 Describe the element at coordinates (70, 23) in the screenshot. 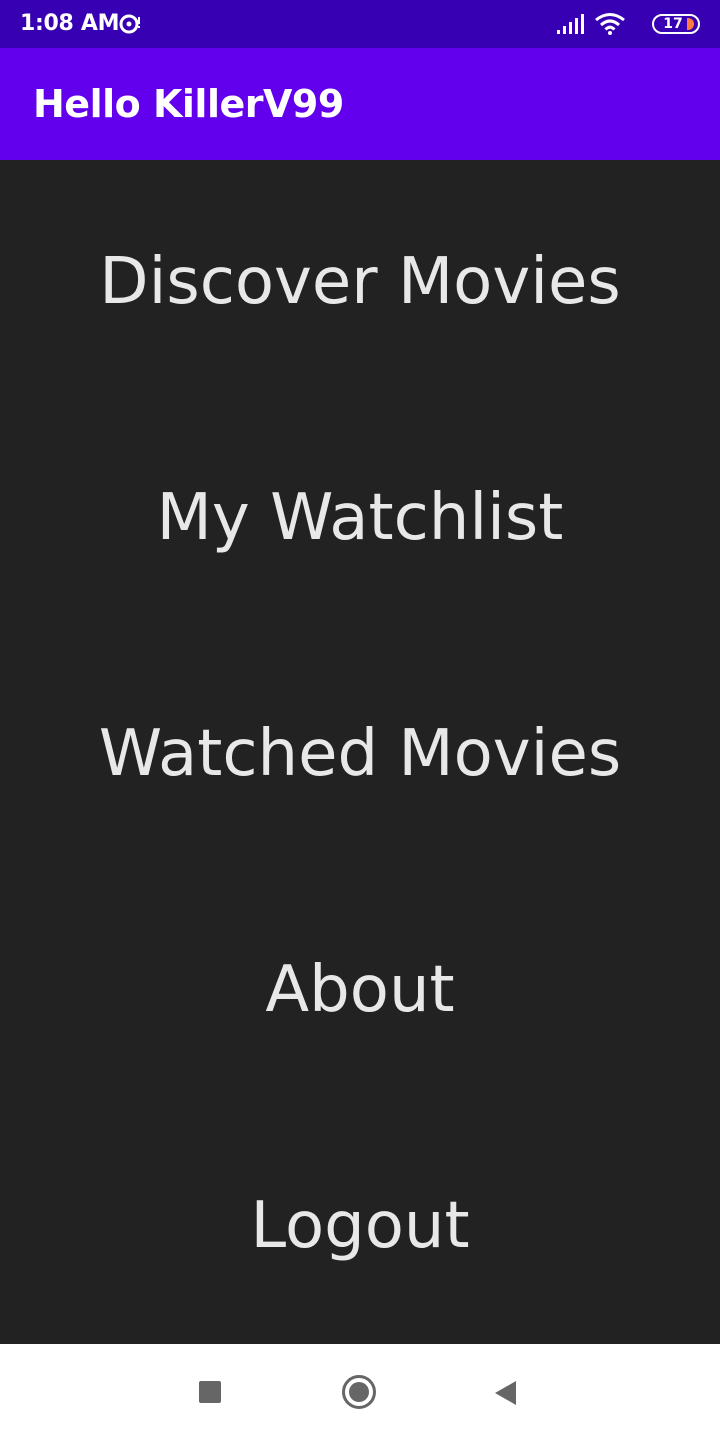

I see `status-time: 1:08 AM` at that location.